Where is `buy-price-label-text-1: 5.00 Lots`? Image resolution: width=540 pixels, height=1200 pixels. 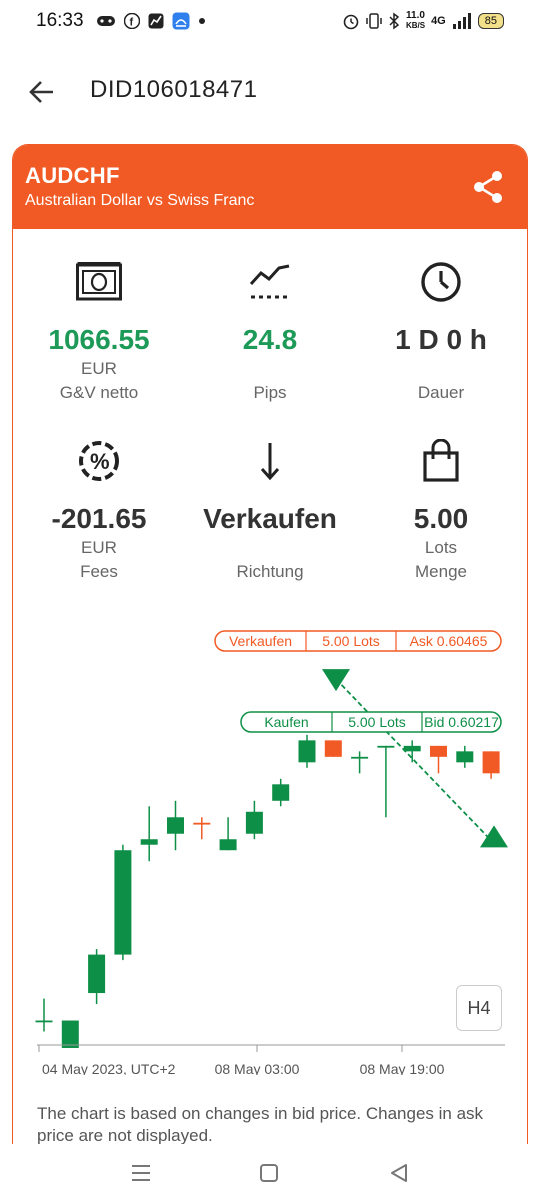 buy-price-label-text-1: 5.00 Lots is located at coordinates (377, 722).